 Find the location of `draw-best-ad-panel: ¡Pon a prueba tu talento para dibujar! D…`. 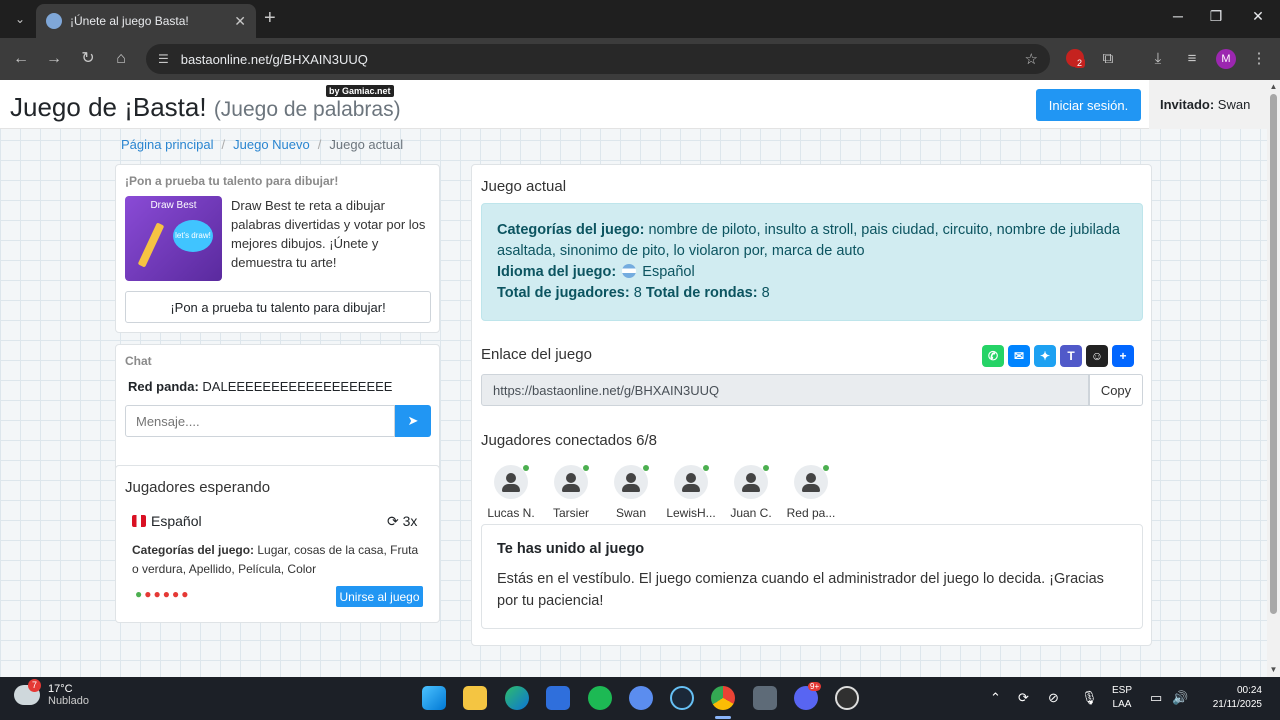

draw-best-ad-panel: ¡Pon a prueba tu talento para dibujar! D… is located at coordinates (277, 248).